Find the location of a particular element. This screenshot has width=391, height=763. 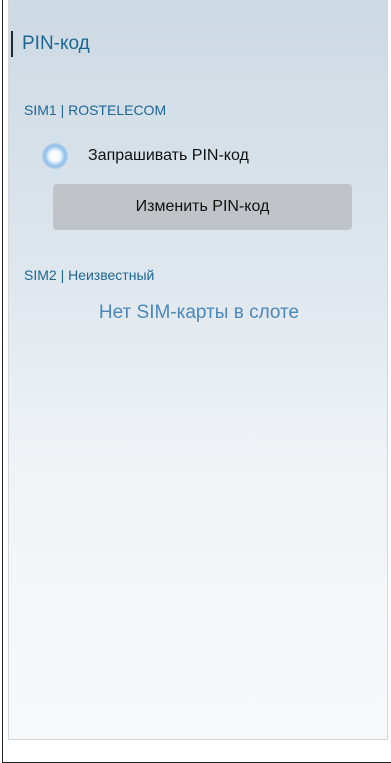

header-accent-bar is located at coordinates (12, 44).